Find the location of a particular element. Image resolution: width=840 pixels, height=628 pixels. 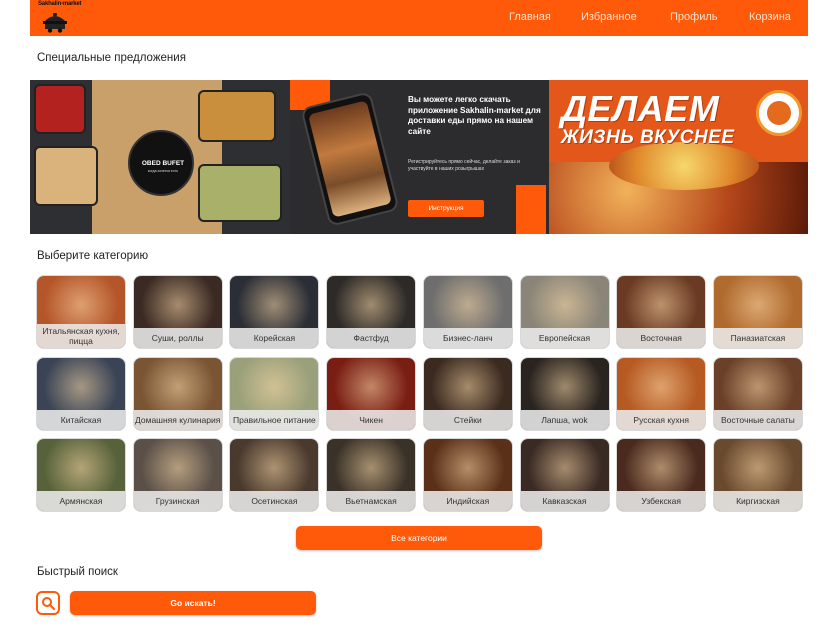

search-button is located at coordinates (48, 603).